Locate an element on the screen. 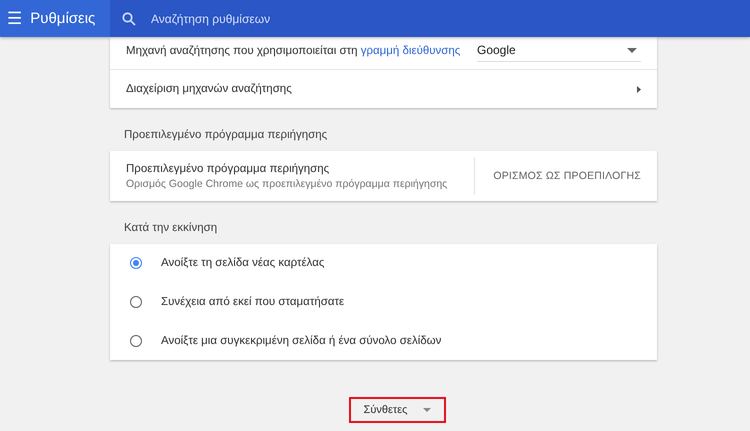 This screenshot has width=750, height=431. search-engine-dropdown: Google is located at coordinates (559, 51).